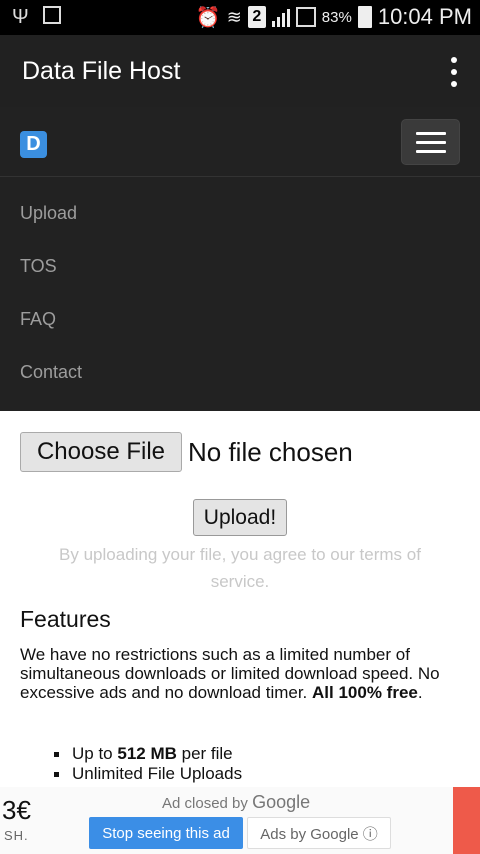 Image resolution: width=480 pixels, height=854 pixels. What do you see at coordinates (101, 452) in the screenshot?
I see `choose-file-button: Choose File` at bounding box center [101, 452].